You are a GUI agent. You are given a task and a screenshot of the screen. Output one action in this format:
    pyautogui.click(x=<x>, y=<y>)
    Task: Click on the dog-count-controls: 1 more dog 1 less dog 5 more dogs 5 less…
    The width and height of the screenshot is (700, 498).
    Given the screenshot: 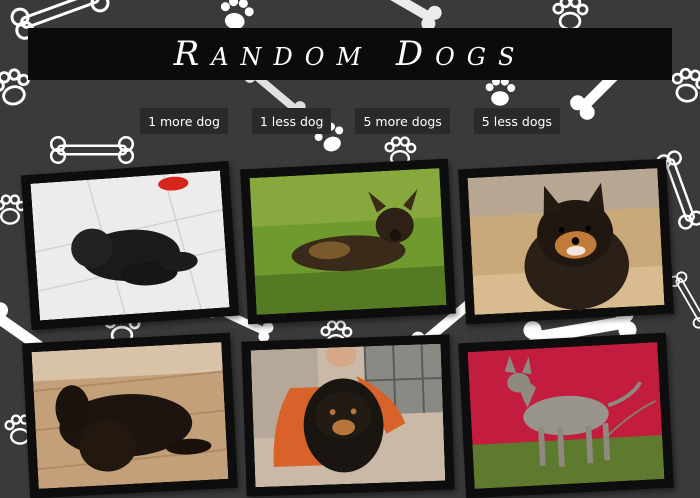 What is the action you would take?
    pyautogui.click(x=350, y=121)
    